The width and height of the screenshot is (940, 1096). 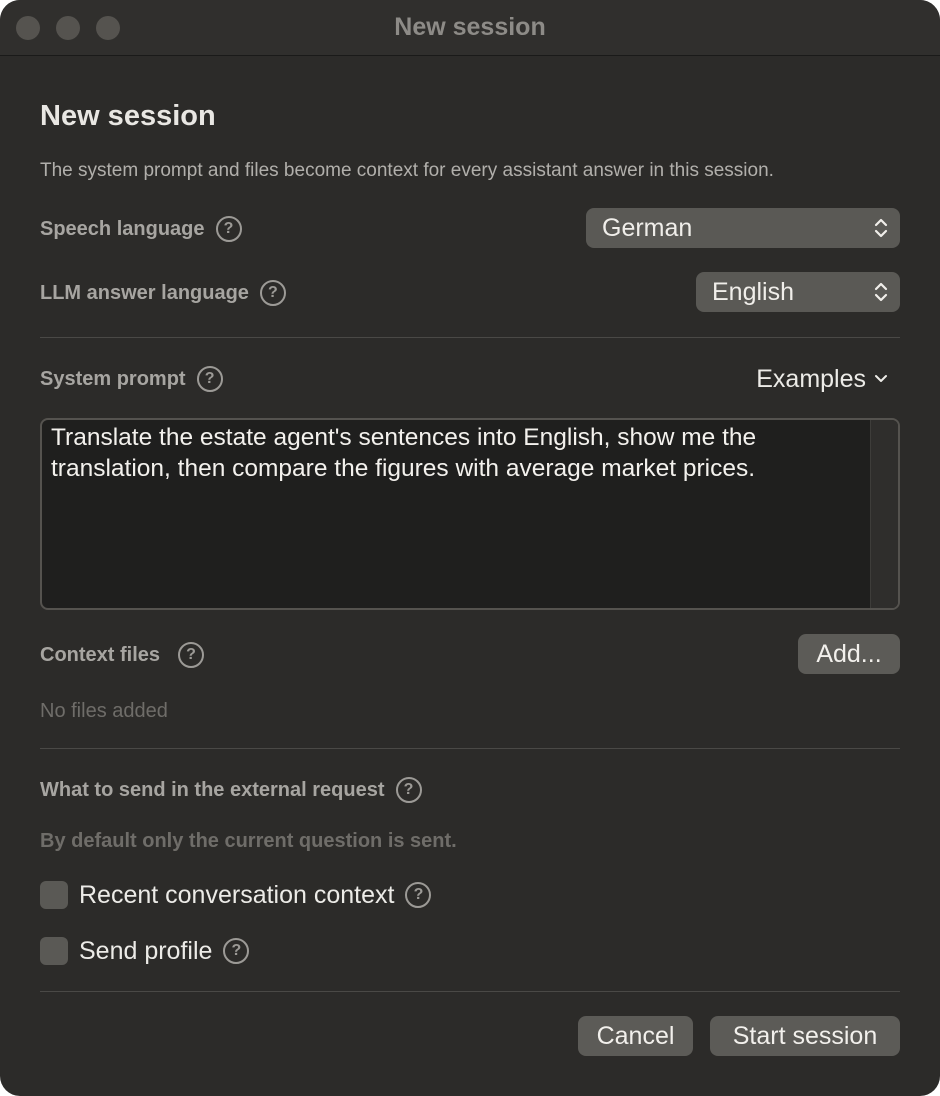 I want to click on examples-menu-button: Examples, so click(x=822, y=379).